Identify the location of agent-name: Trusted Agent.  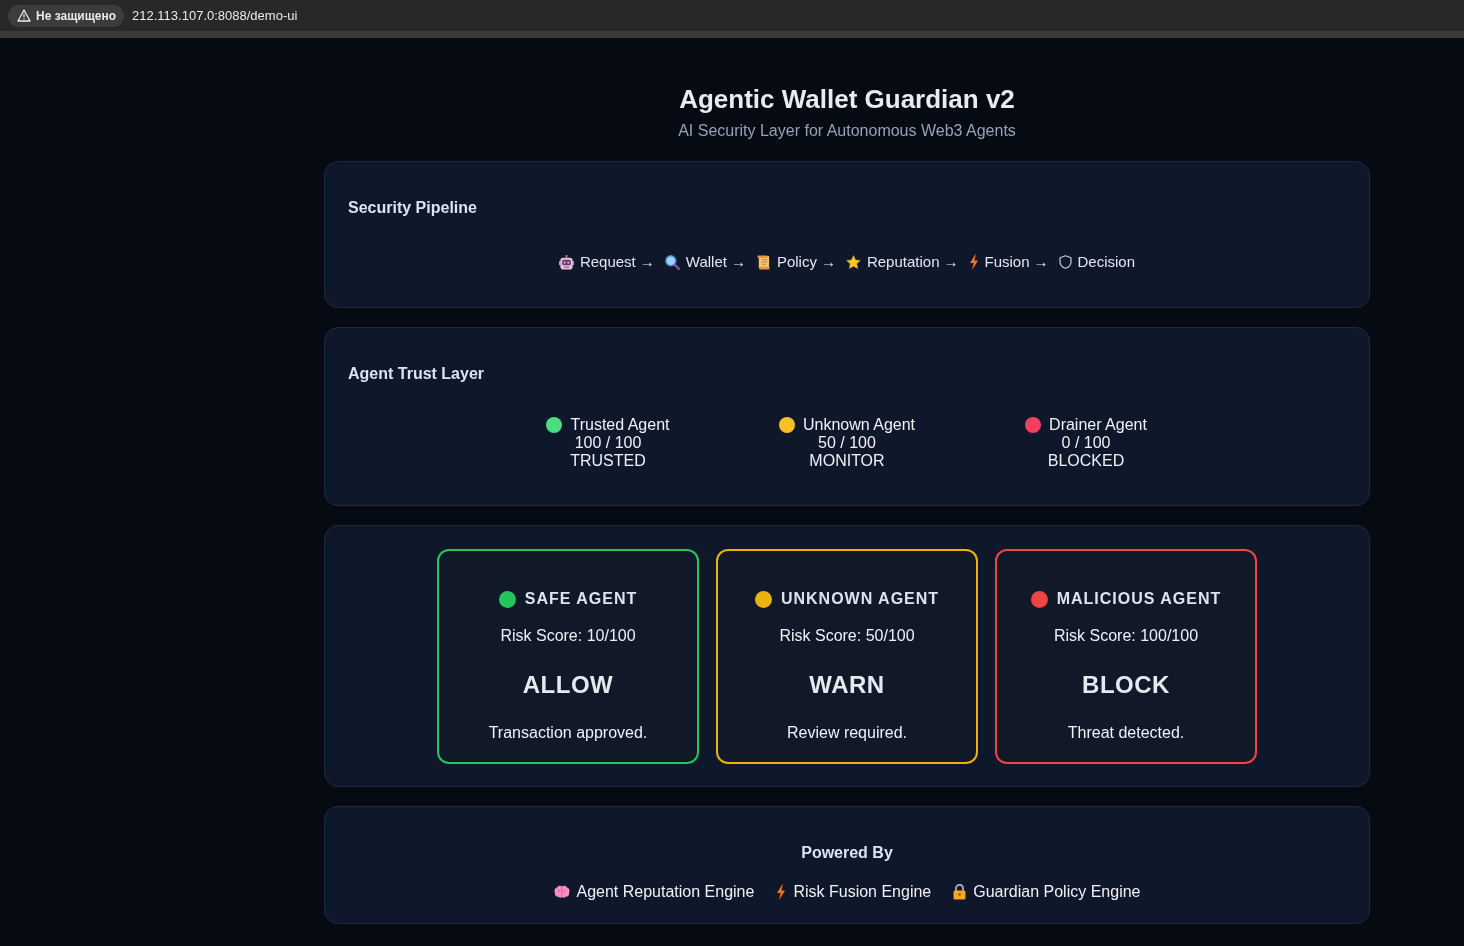
(620, 425).